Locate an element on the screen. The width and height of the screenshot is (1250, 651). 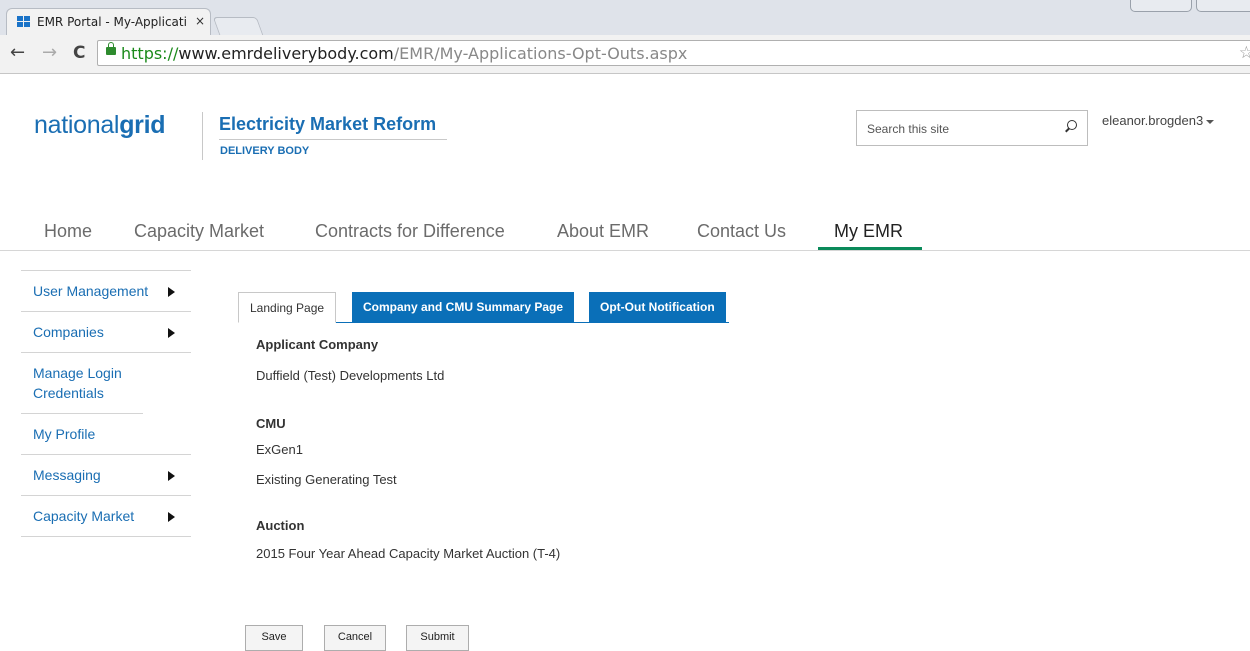
nav-capacity-market: Capacity Market is located at coordinates (199, 231).